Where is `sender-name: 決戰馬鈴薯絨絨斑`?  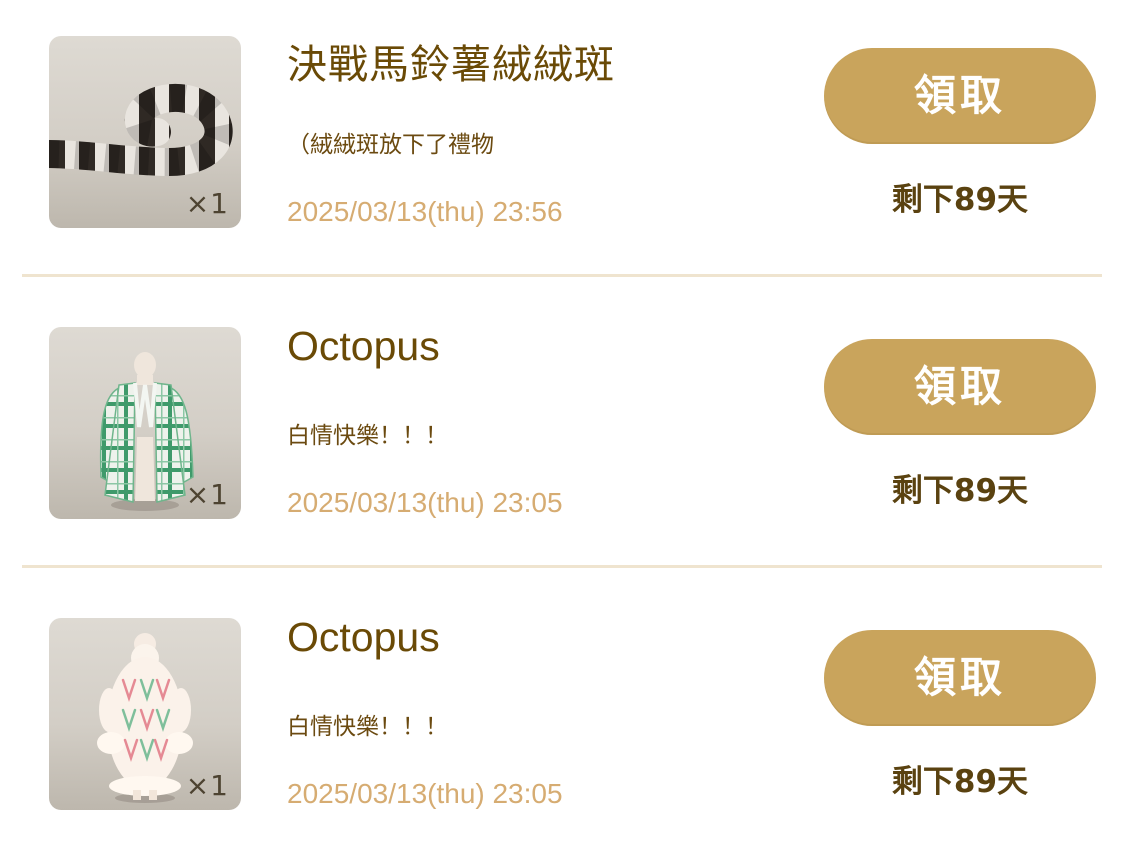
sender-name: 決戰馬鈴薯絨絨斑 is located at coordinates (451, 65).